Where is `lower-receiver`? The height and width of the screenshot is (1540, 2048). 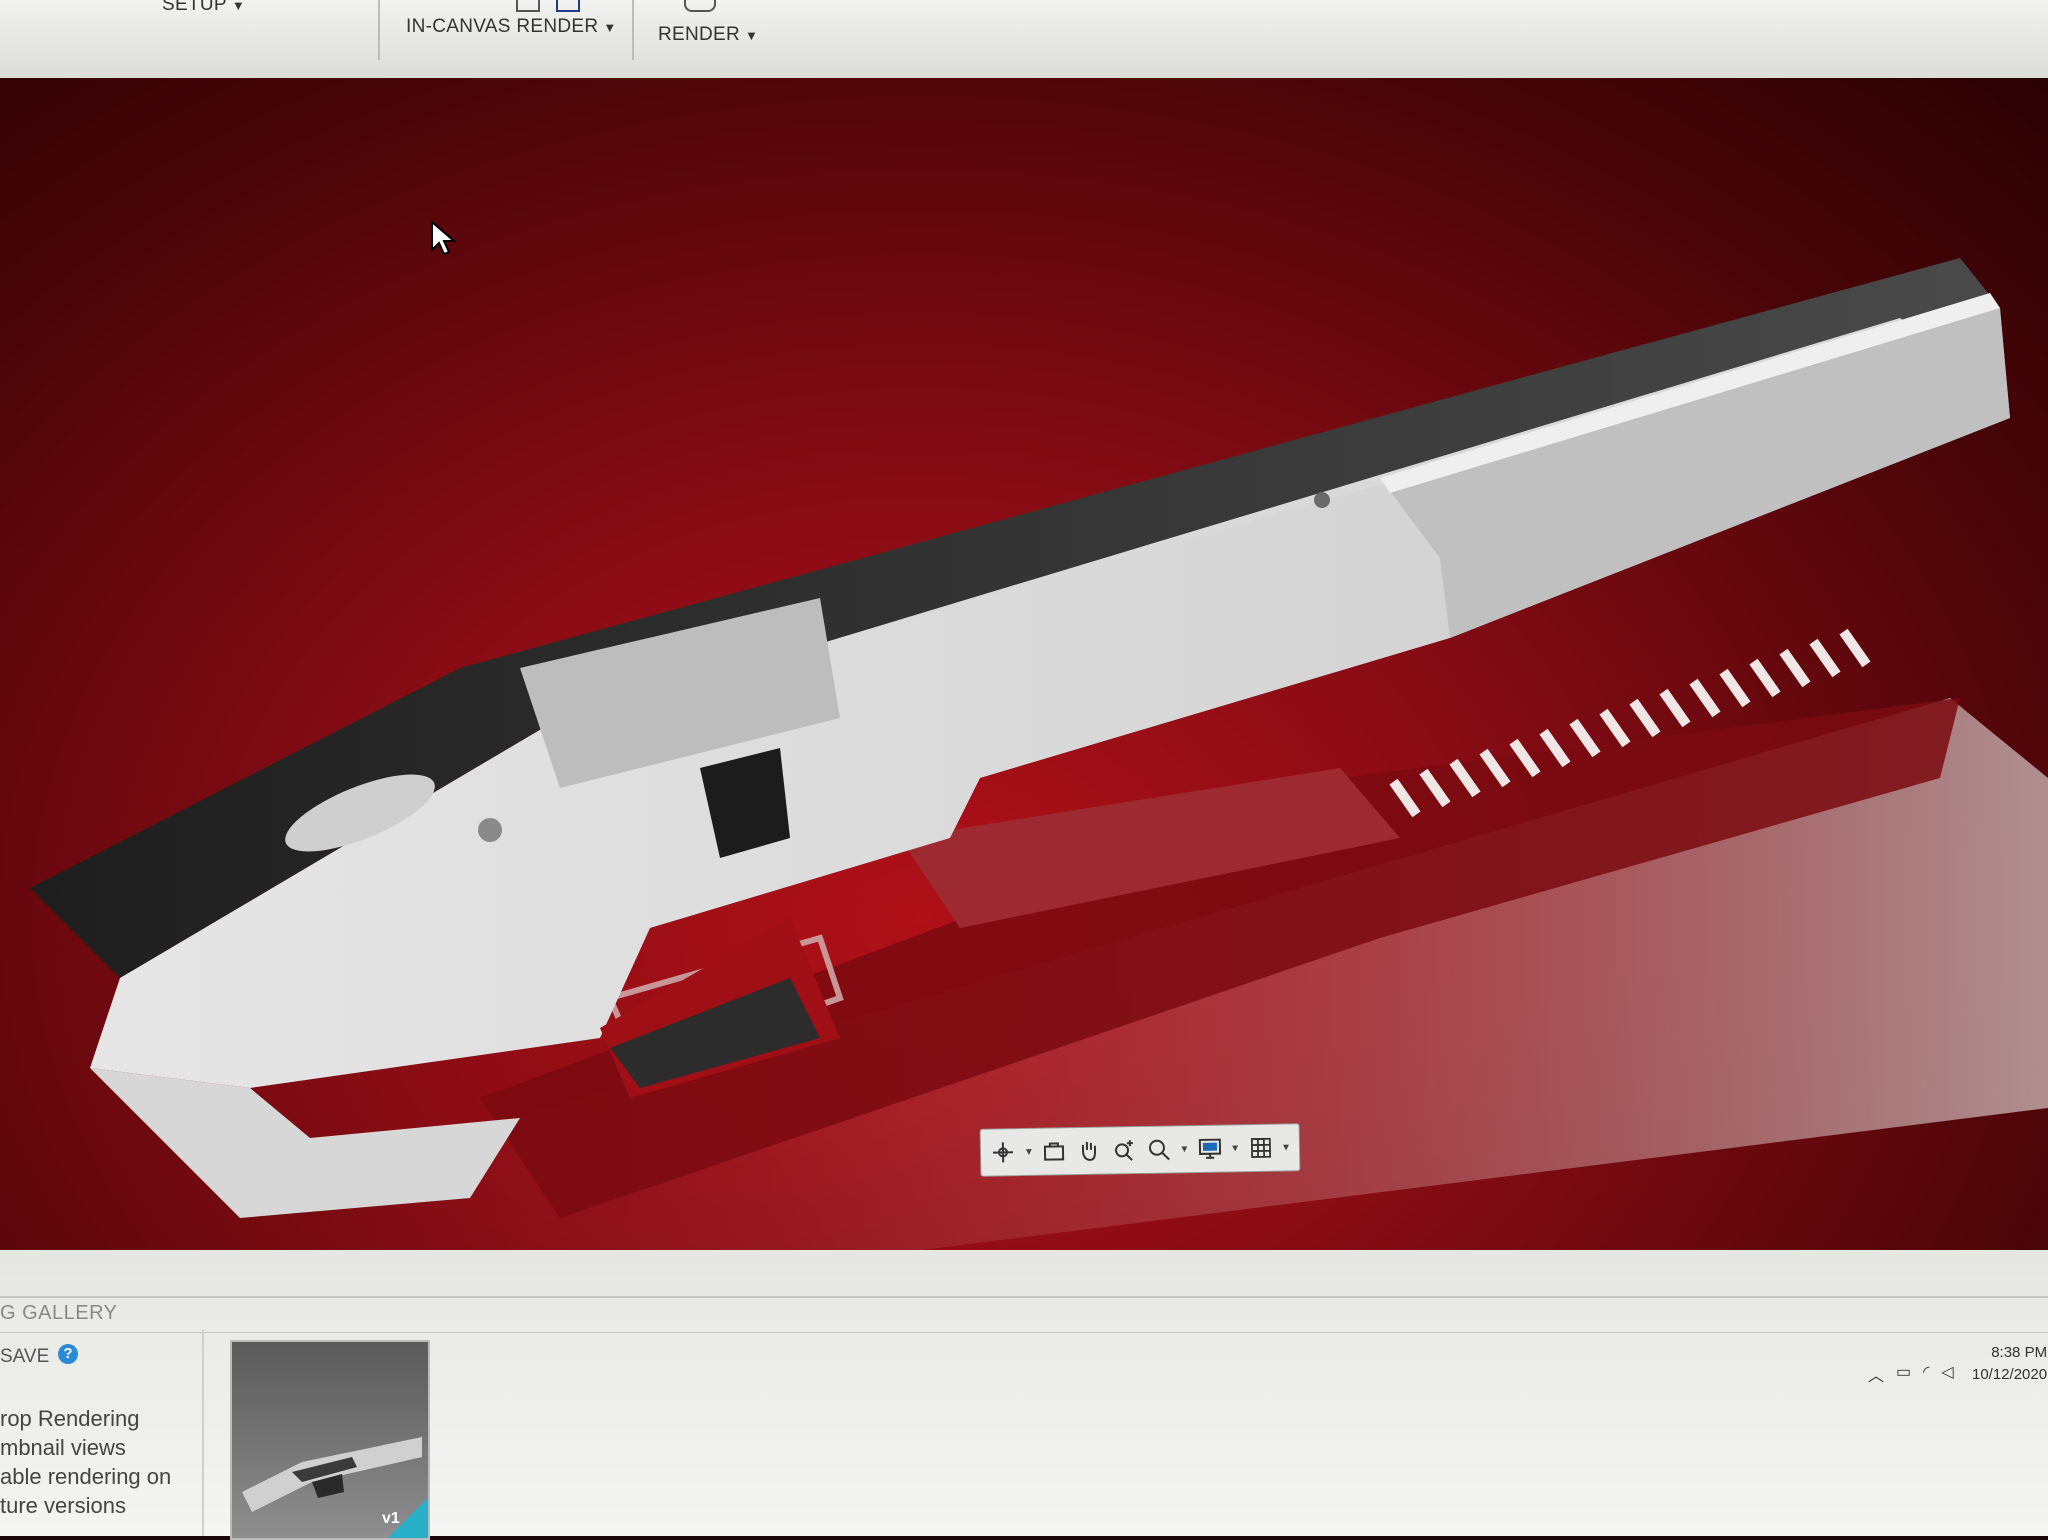 lower-receiver is located at coordinates (305, 1143).